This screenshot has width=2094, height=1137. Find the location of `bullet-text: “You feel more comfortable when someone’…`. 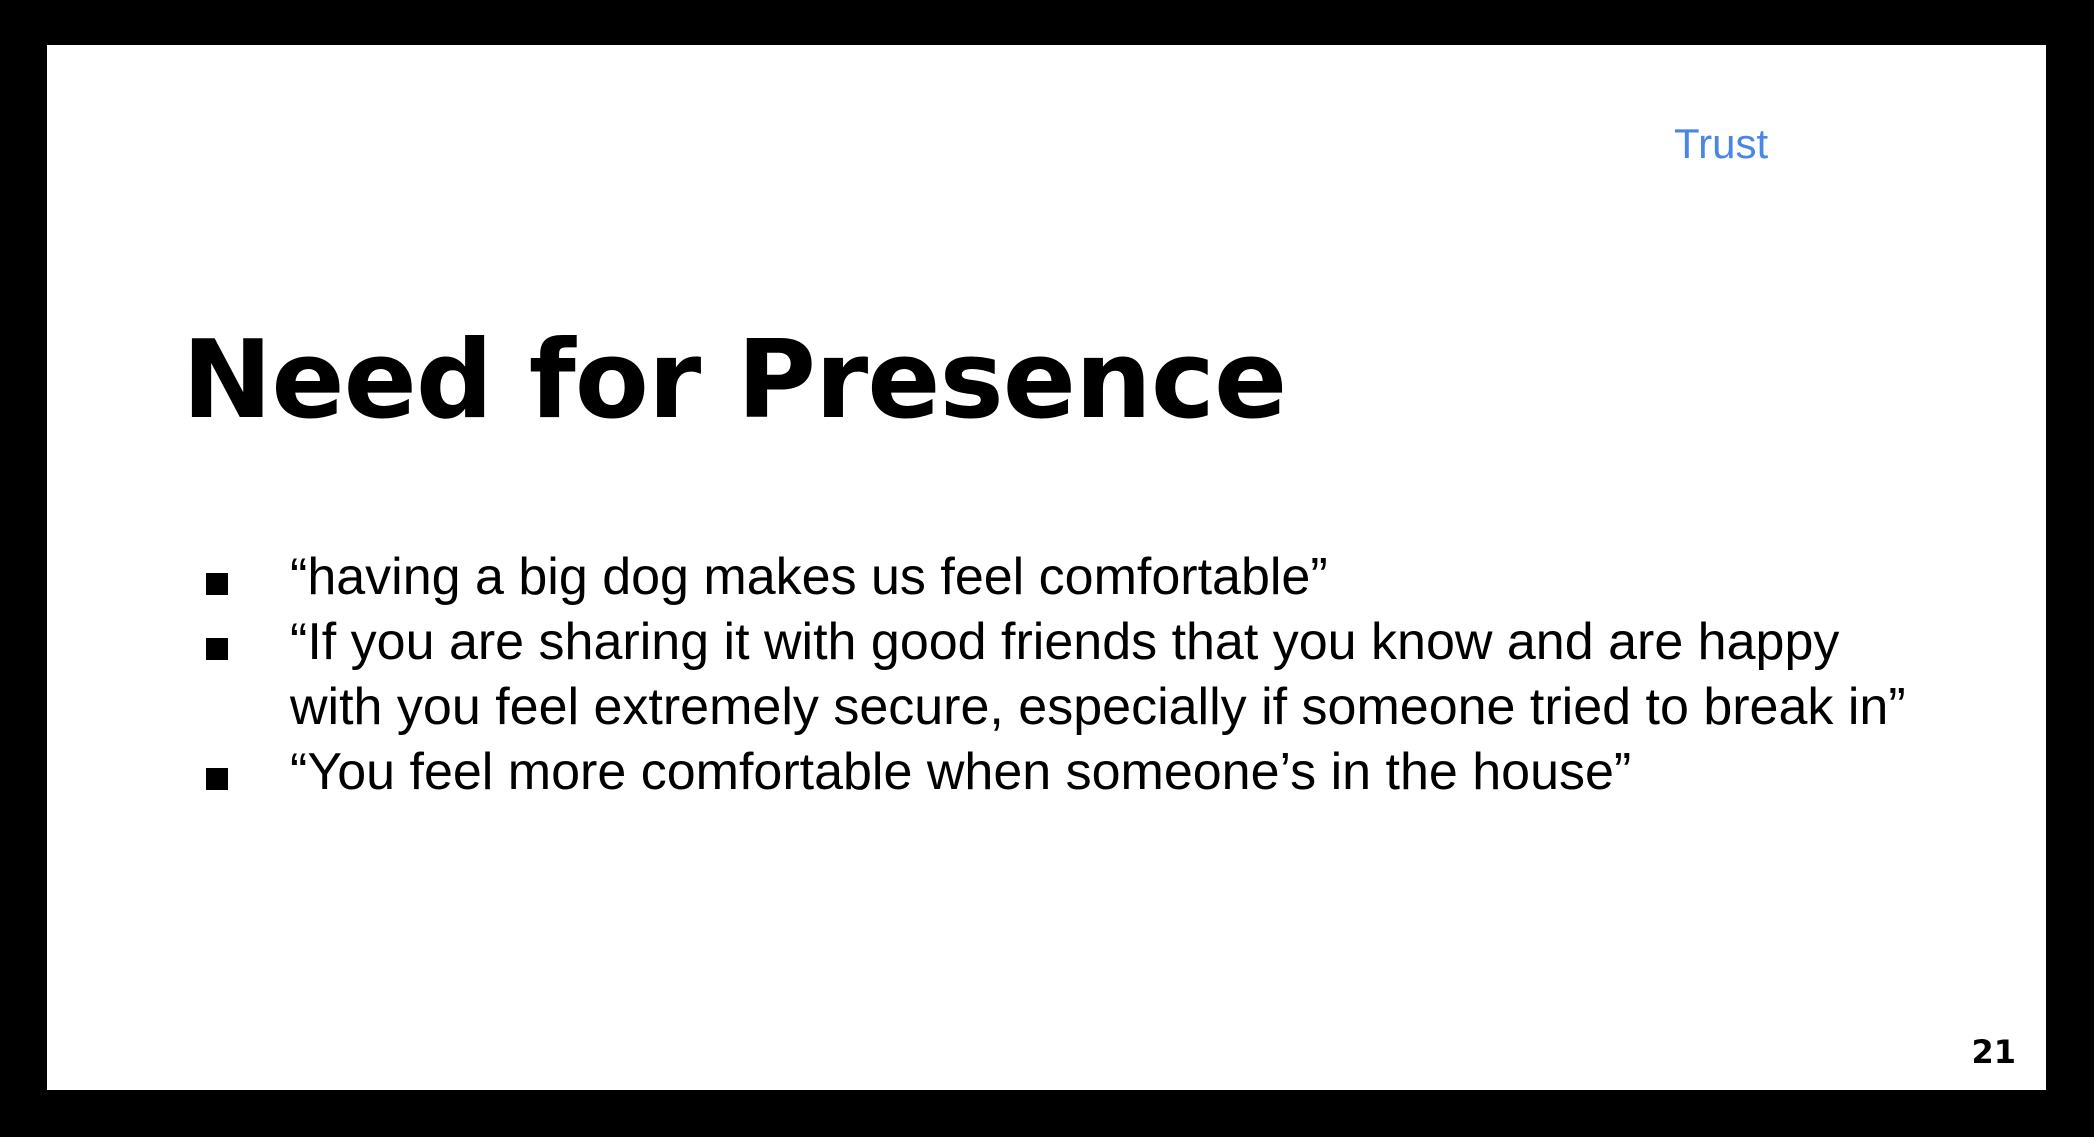

bullet-text: “You feel more comfortable when someone’… is located at coordinates (961, 772).